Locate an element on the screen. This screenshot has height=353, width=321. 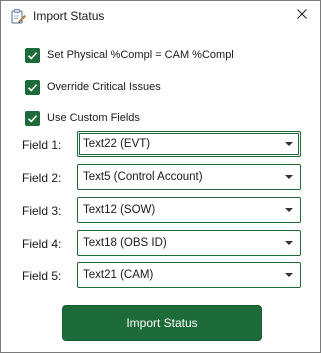
window-title: Import Status is located at coordinates (69, 16).